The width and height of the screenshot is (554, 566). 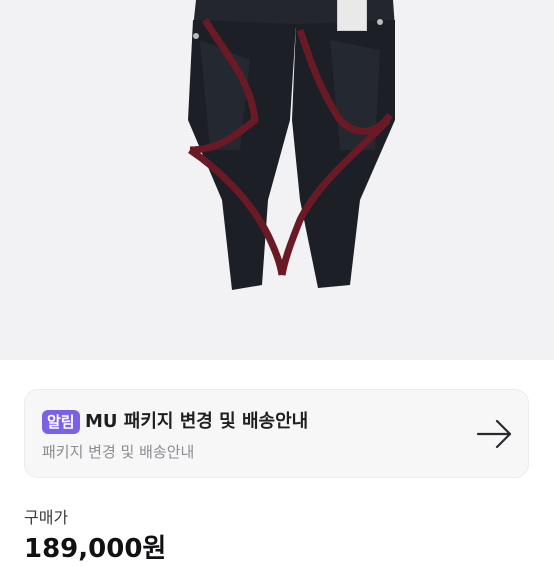 I want to click on price-tag-graphic, so click(x=352, y=15).